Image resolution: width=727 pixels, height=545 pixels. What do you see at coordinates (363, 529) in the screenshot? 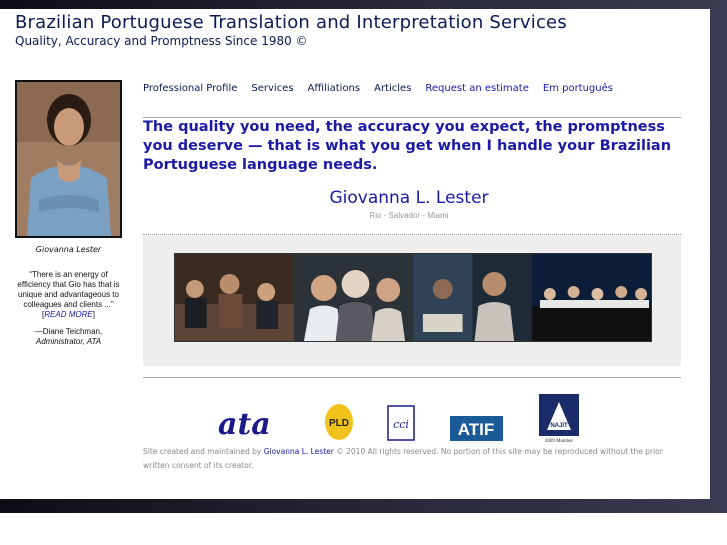
I see `page-bottom-strip` at bounding box center [363, 529].